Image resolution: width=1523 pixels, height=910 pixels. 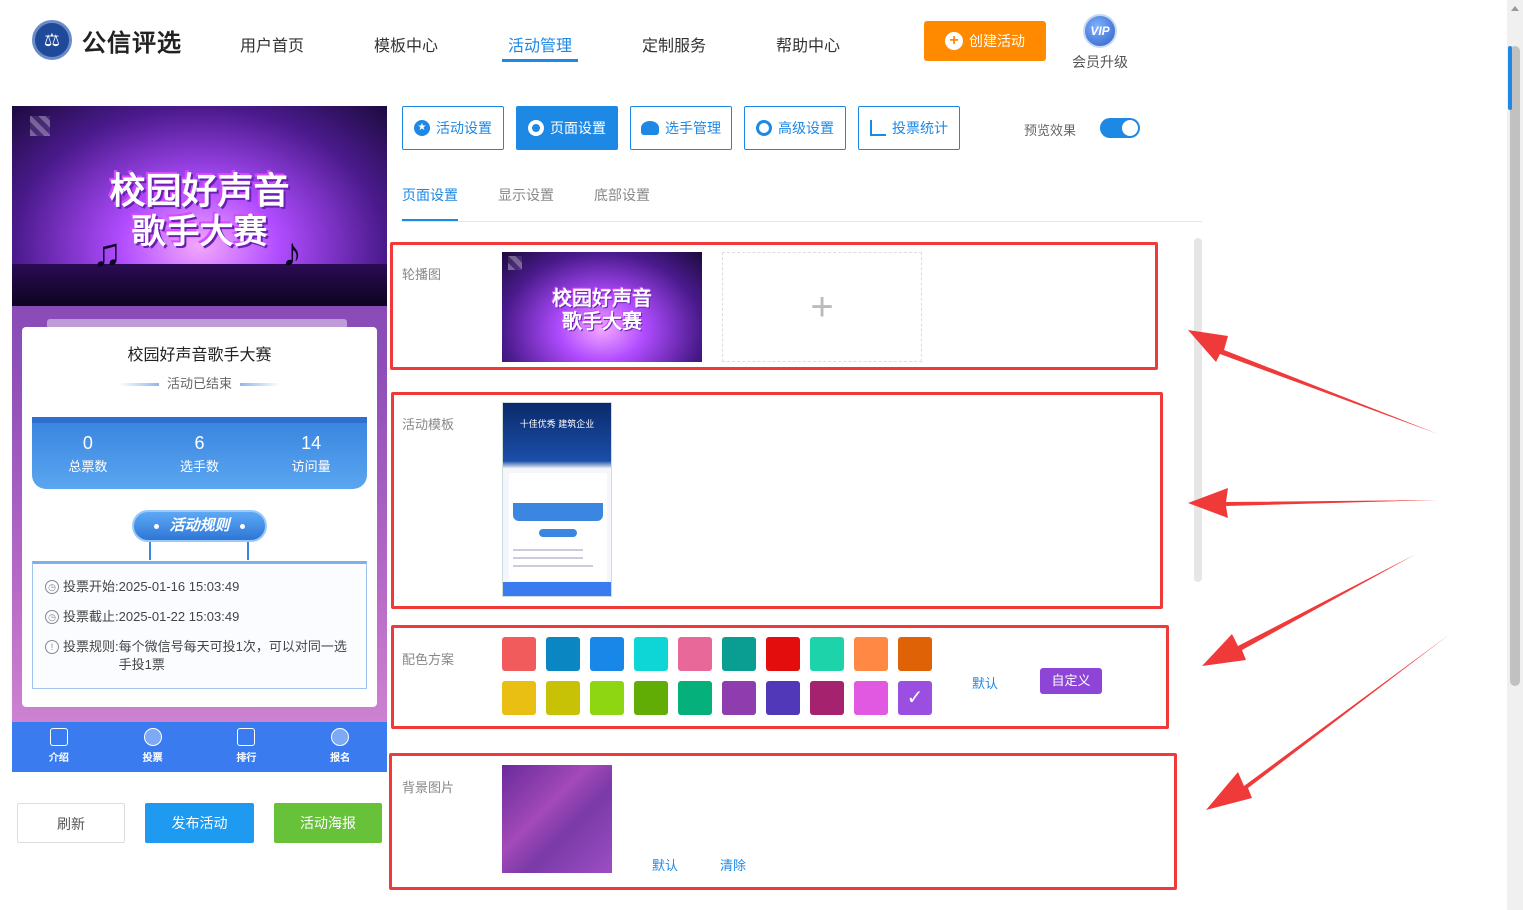 I want to click on star-icon: ★, so click(x=422, y=128).